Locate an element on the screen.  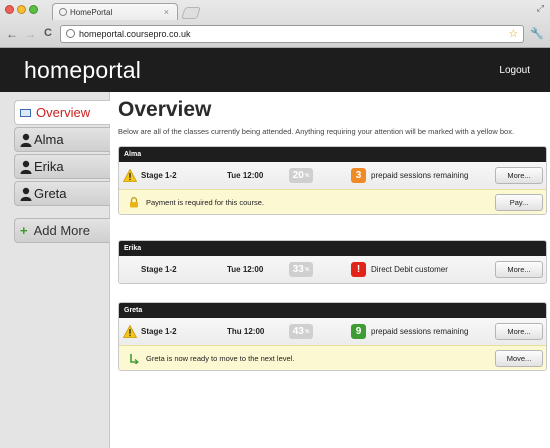
brand-logo: homeportal is located at coordinates (82, 70).